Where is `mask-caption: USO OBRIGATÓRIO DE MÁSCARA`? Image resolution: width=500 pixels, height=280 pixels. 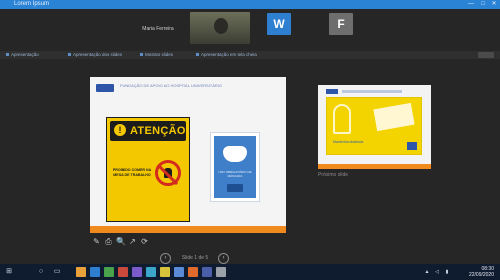 mask-caption: USO OBRIGATÓRIO DE MÁSCARA is located at coordinates (235, 174).